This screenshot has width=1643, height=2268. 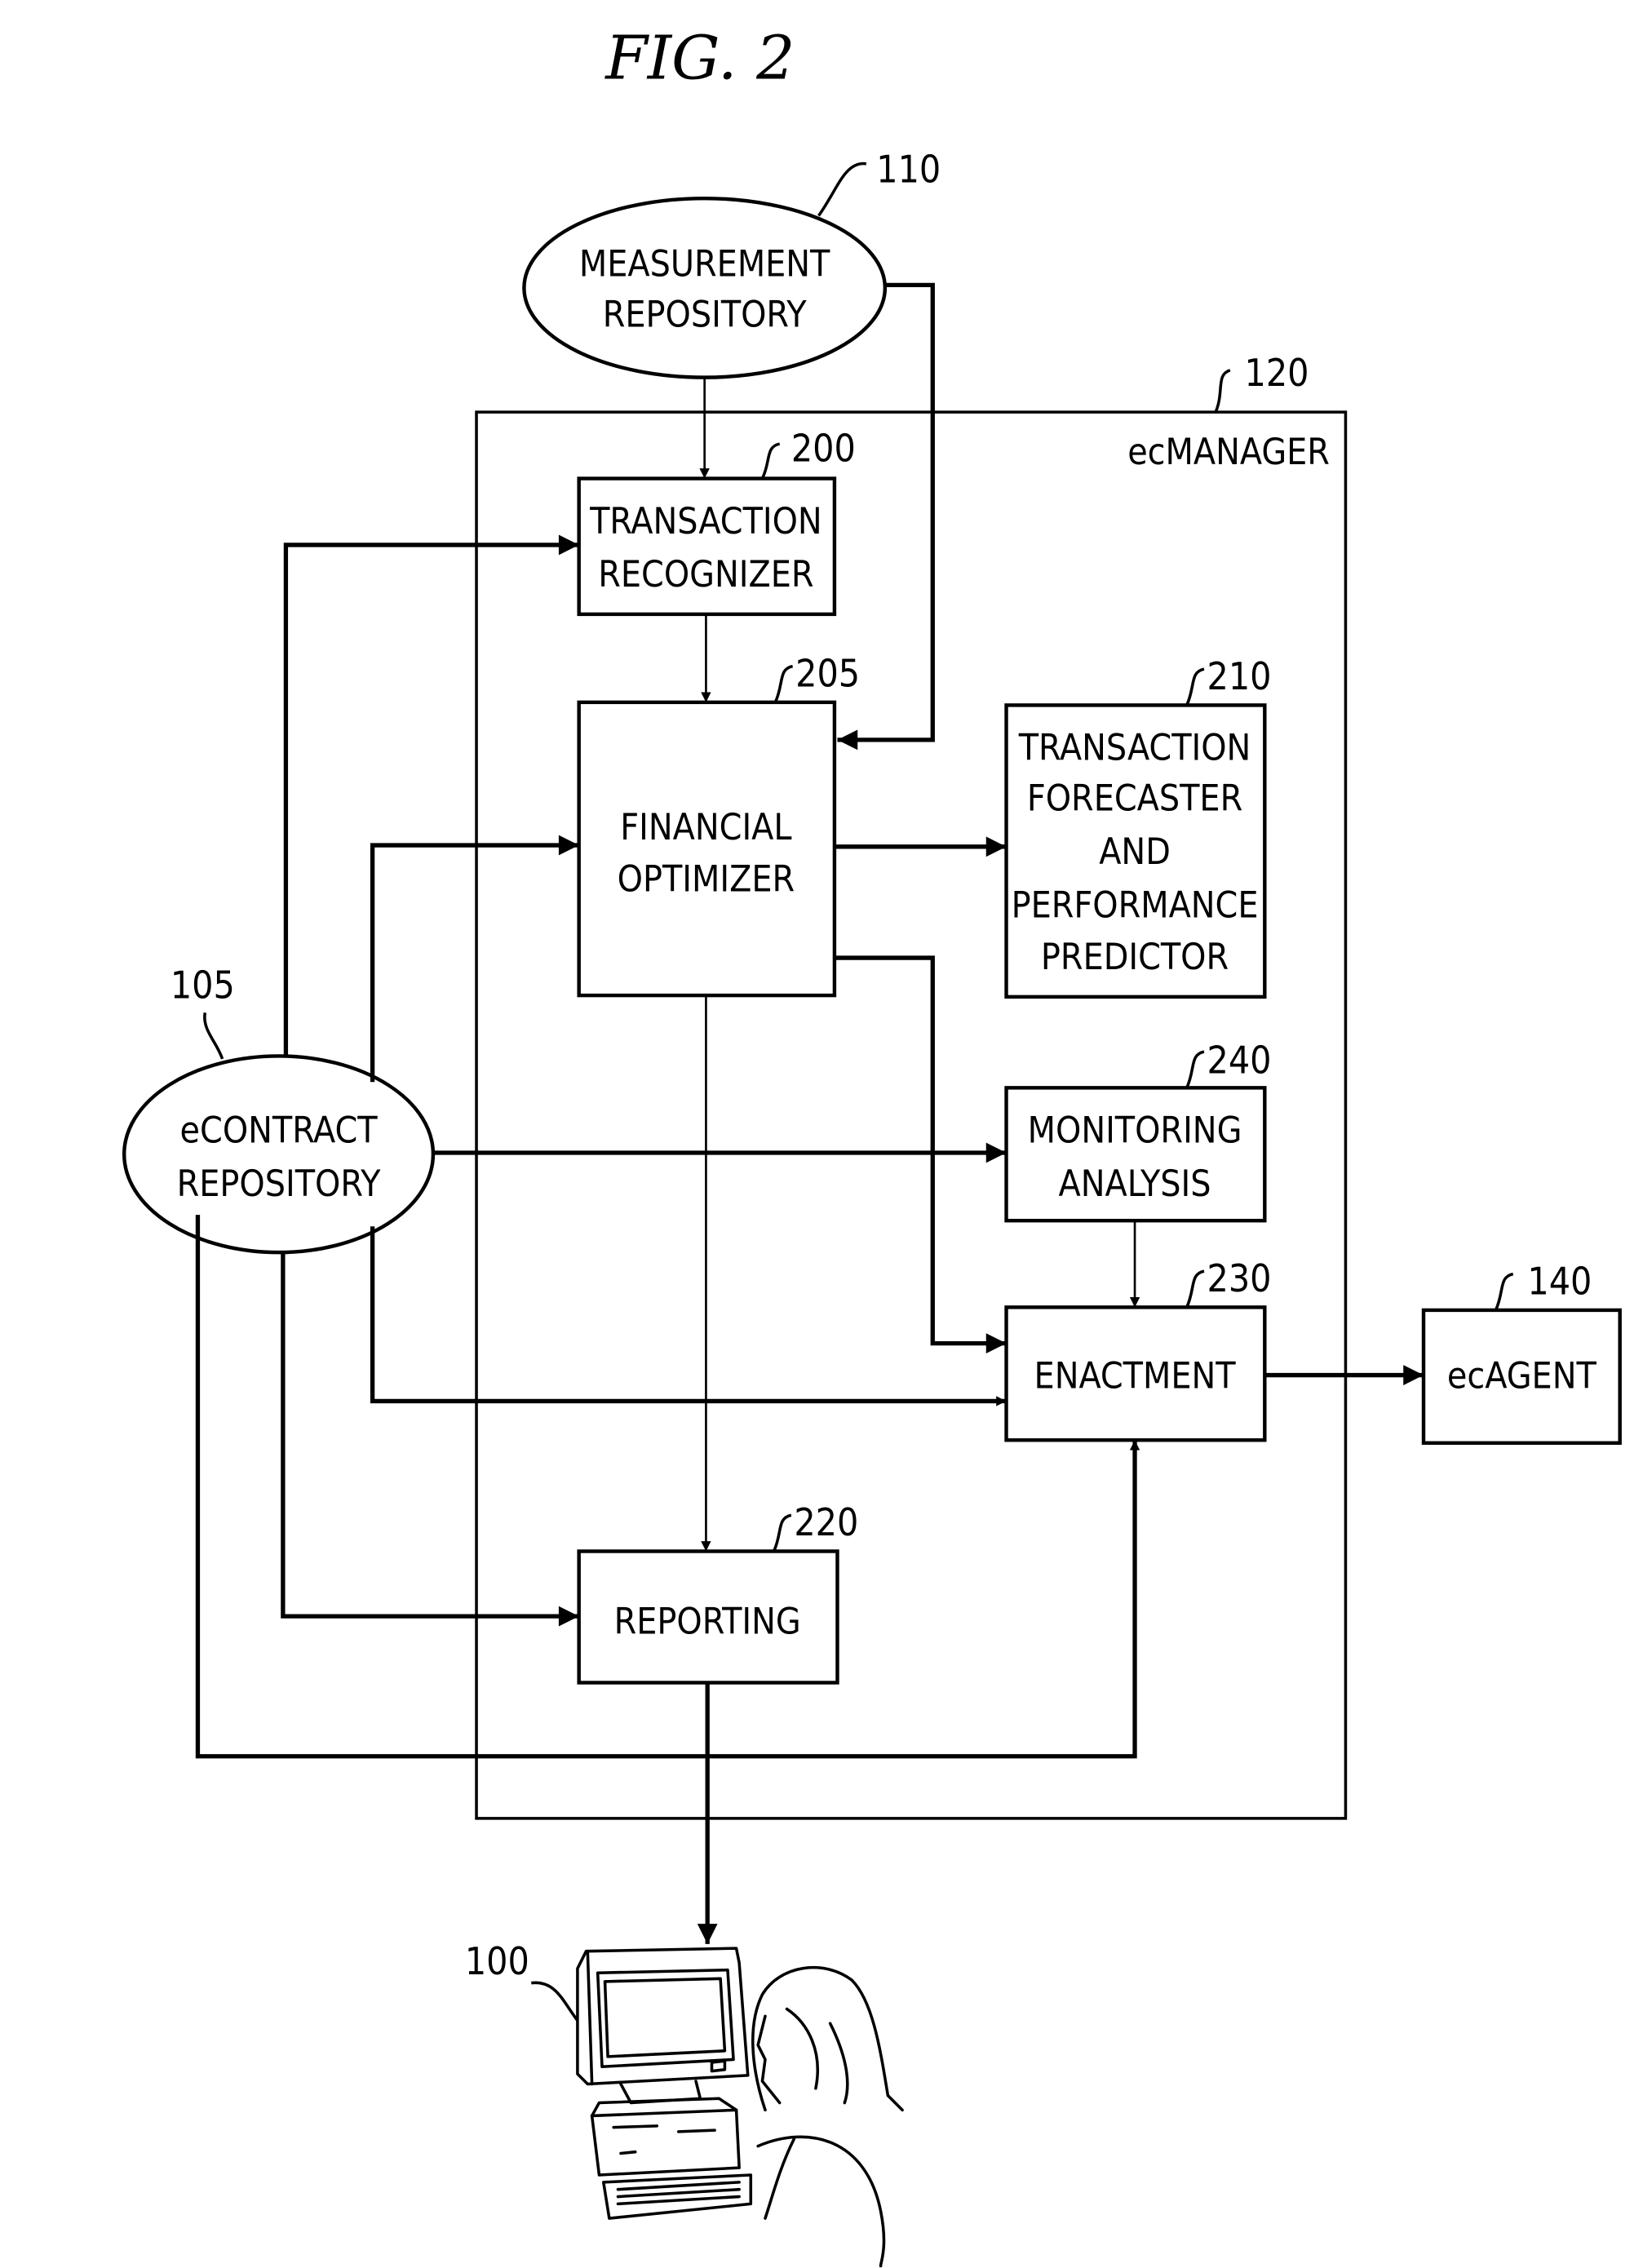 I want to click on node-text: FORECASTER, so click(x=1134, y=799).